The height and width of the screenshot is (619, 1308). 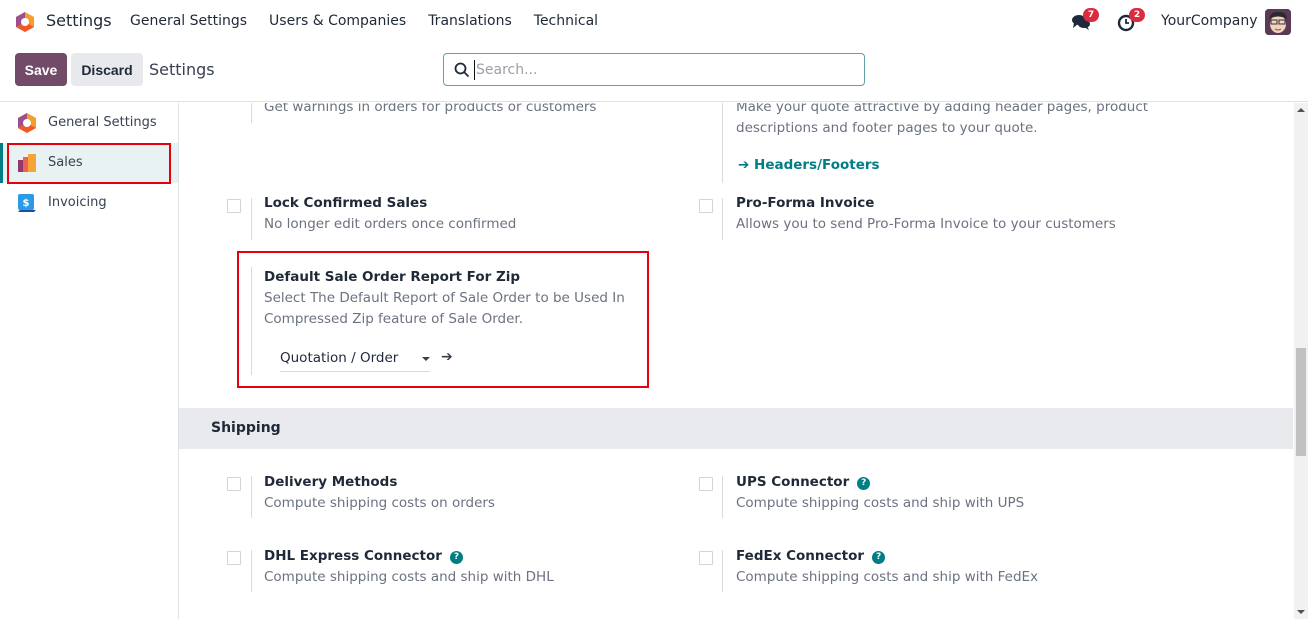 I want to click on activities-button: 2, so click(x=1131, y=20).